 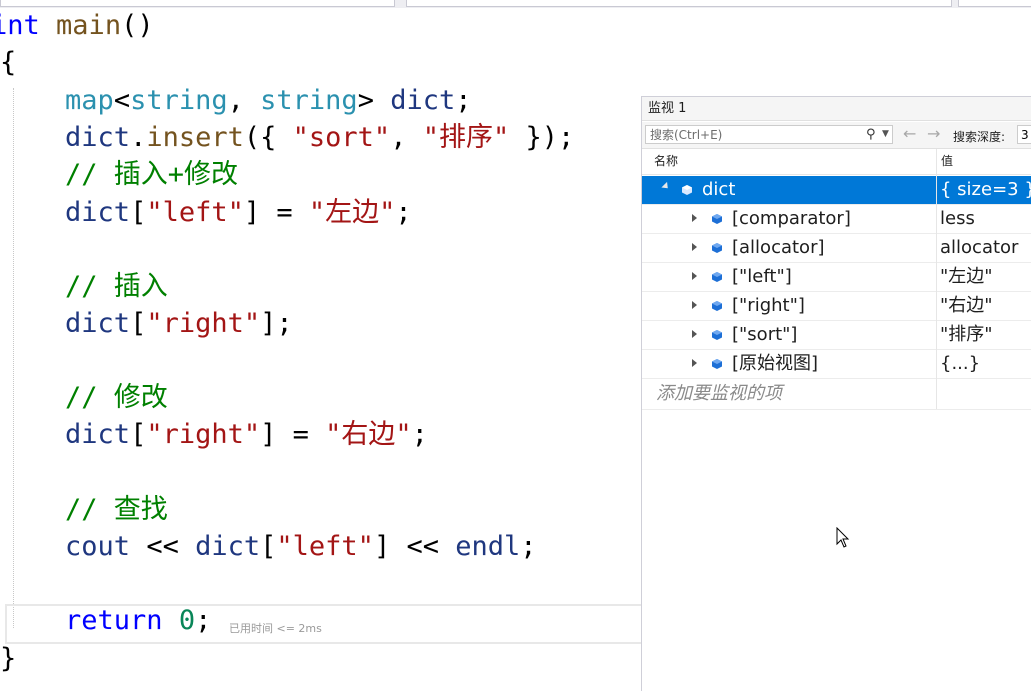 I want to click on watch-toolbar: ⚲ ▼ ← → 搜索深度: 3, so click(x=836, y=135).